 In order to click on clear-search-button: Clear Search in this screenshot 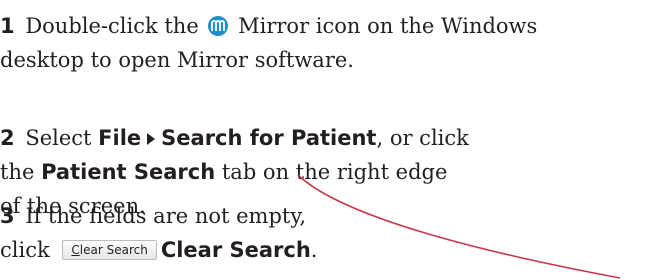, I will do `click(109, 250)`.